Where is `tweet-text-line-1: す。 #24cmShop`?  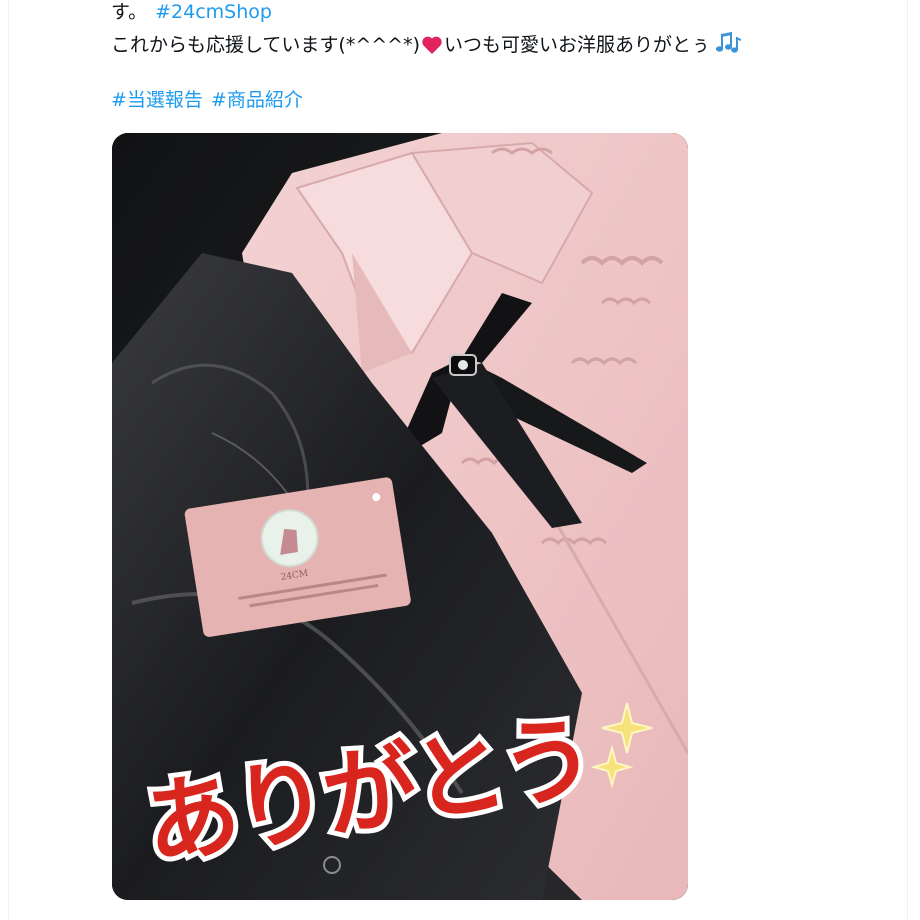
tweet-text-line-1: す。 #24cmShop is located at coordinates (191, 12).